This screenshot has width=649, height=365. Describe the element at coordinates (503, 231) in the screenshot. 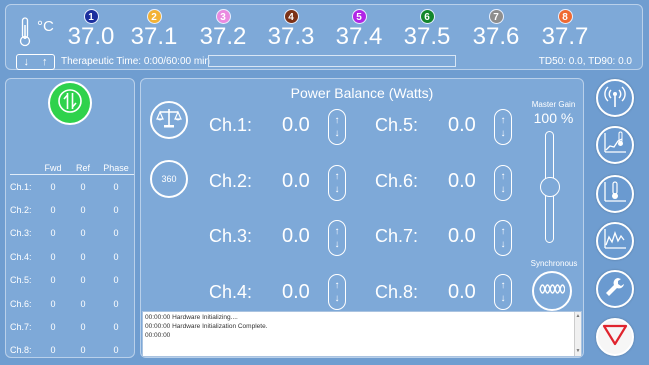

I see `ch7-up-button: ↑` at that location.